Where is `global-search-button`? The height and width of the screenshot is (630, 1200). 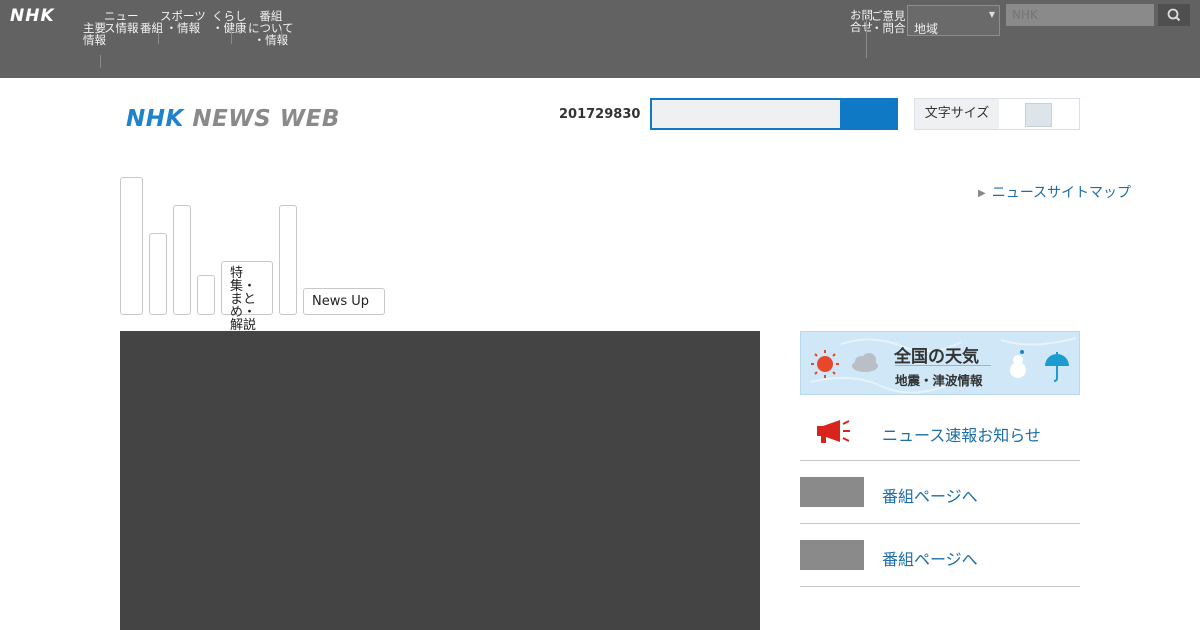 global-search-button is located at coordinates (1174, 15).